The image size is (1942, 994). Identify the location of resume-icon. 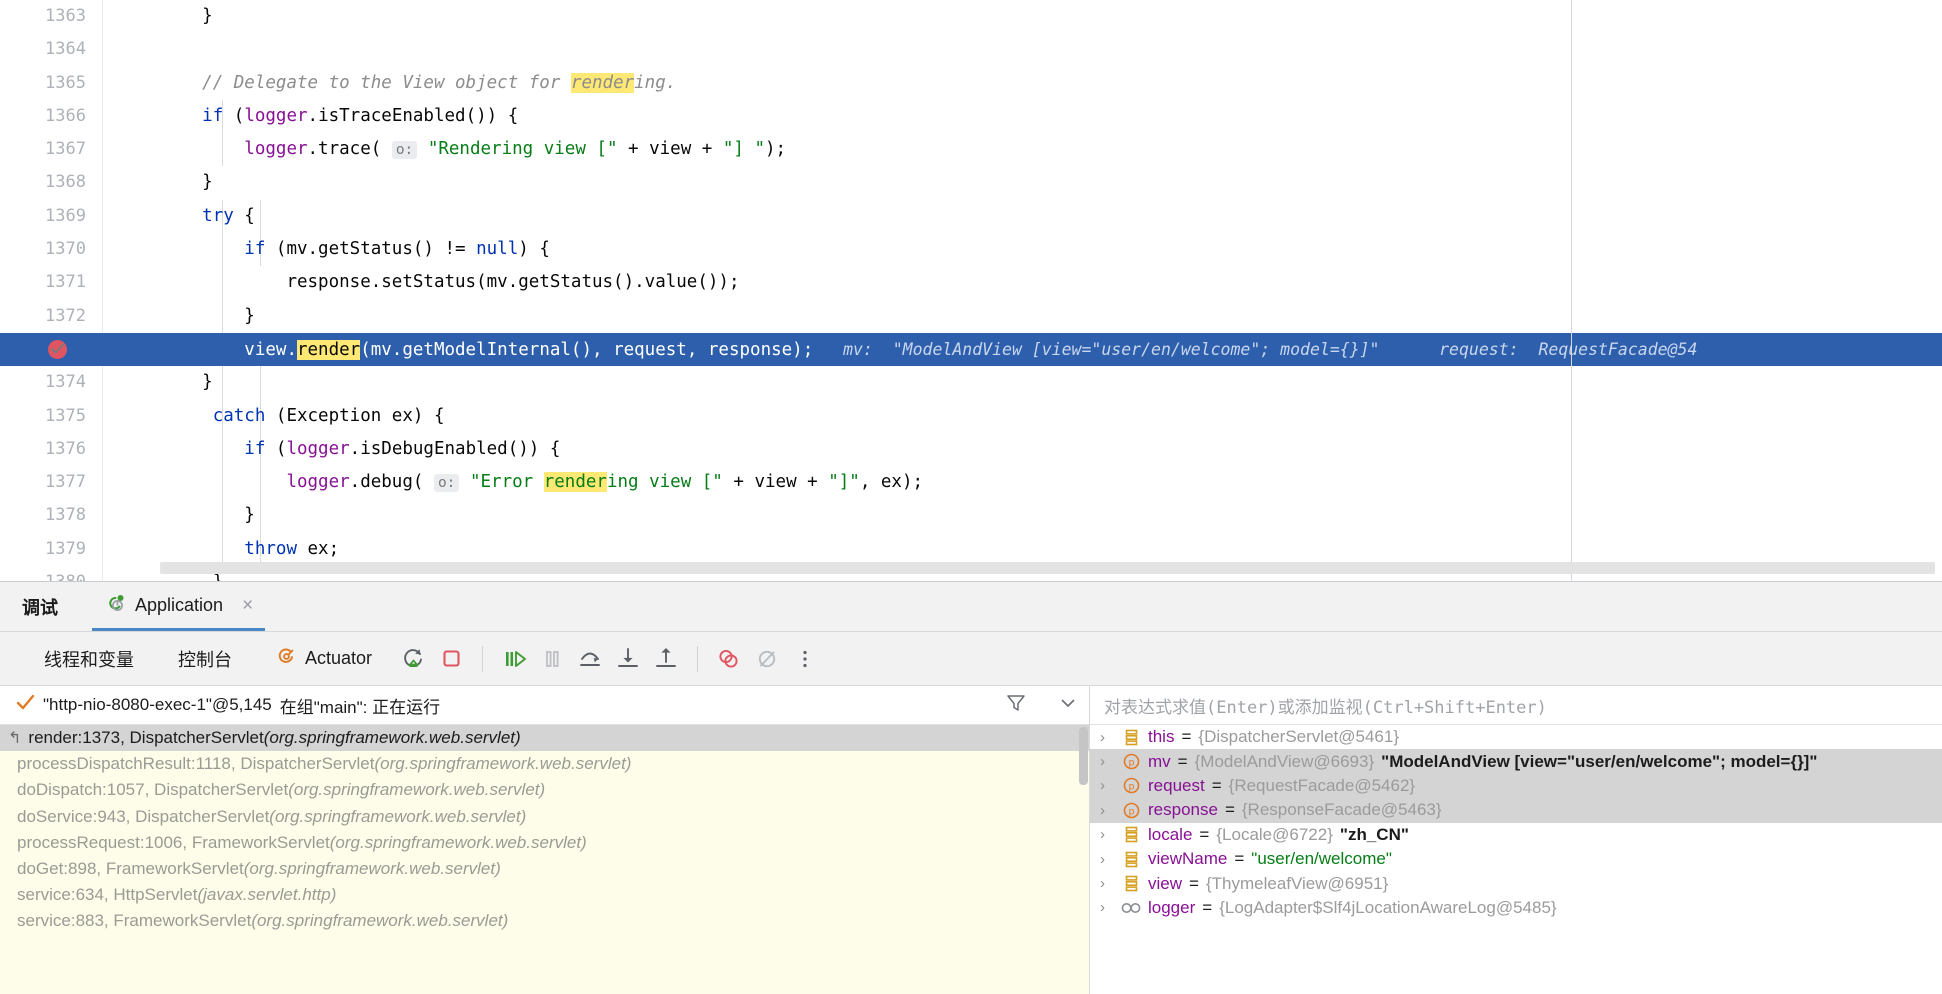
(514, 659).